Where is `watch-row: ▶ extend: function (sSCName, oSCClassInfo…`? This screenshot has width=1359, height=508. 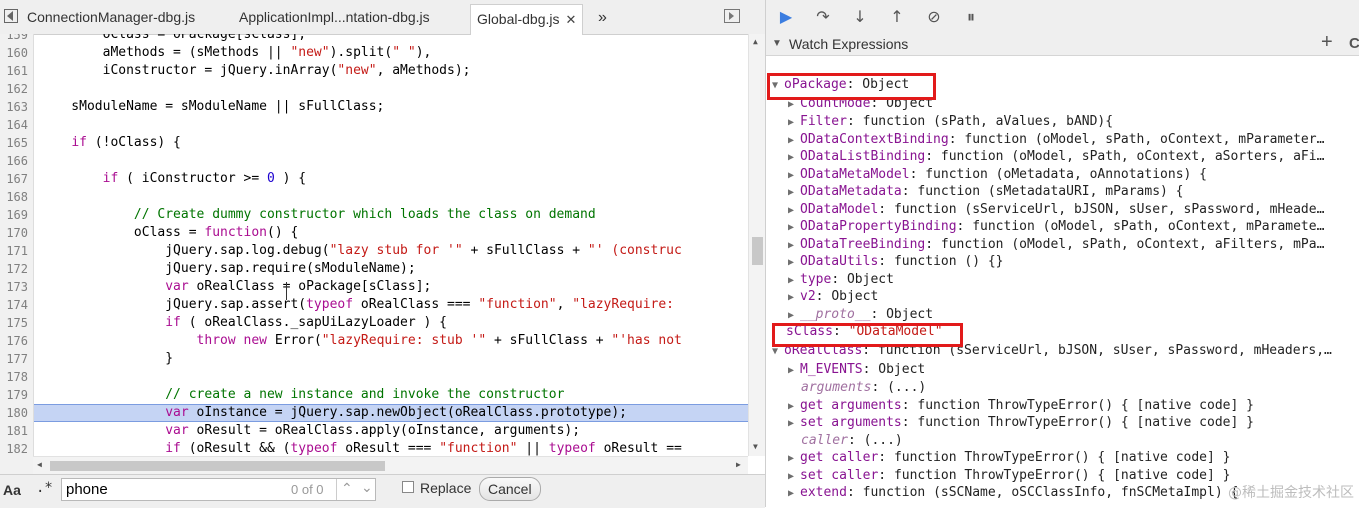 watch-row: ▶ extend: function (sSCName, oSCClassInfo… is located at coordinates (1013, 493).